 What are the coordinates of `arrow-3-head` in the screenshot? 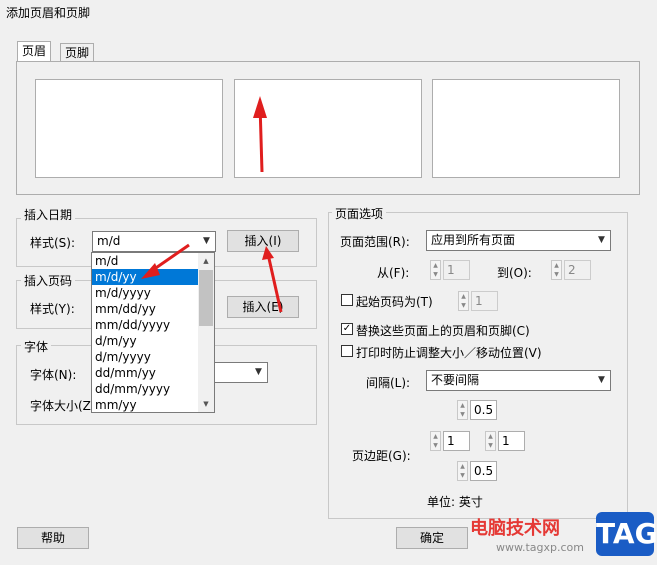 It's located at (268, 253).